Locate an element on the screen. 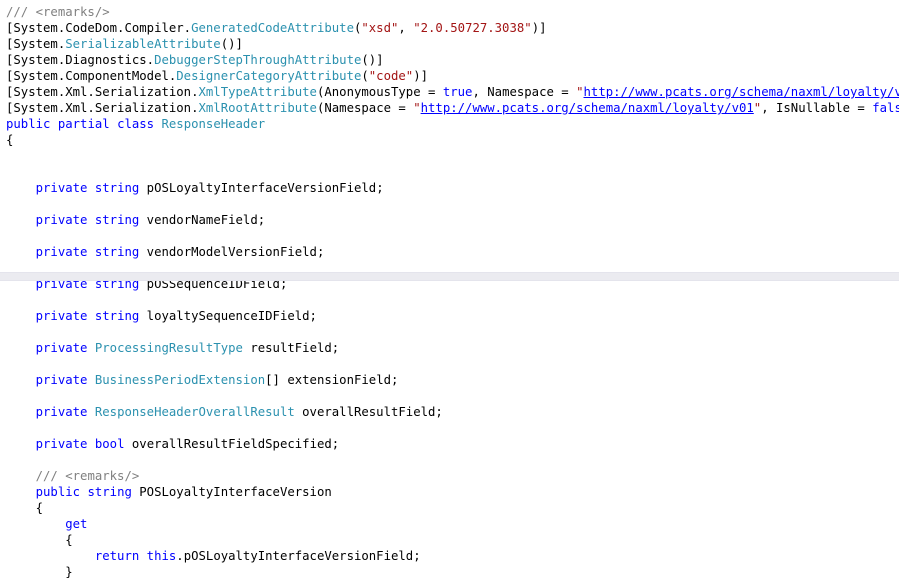 This screenshot has height=580, width=899. code-token-plain: [System. is located at coordinates (36, 44).